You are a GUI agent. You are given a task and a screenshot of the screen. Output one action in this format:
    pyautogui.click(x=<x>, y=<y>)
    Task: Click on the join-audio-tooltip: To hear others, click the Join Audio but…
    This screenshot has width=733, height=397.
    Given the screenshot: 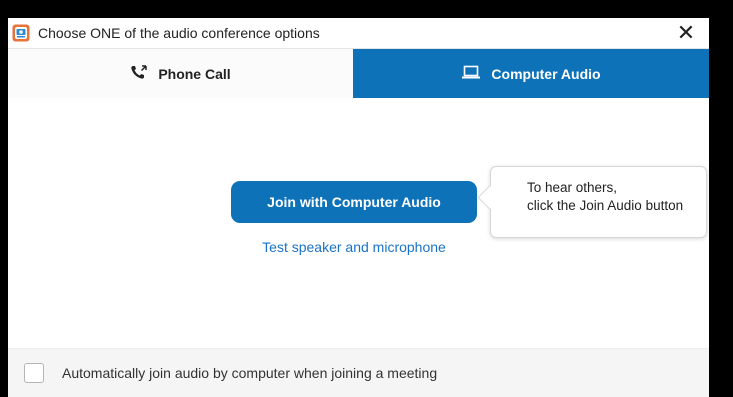 What is the action you would take?
    pyautogui.click(x=592, y=202)
    